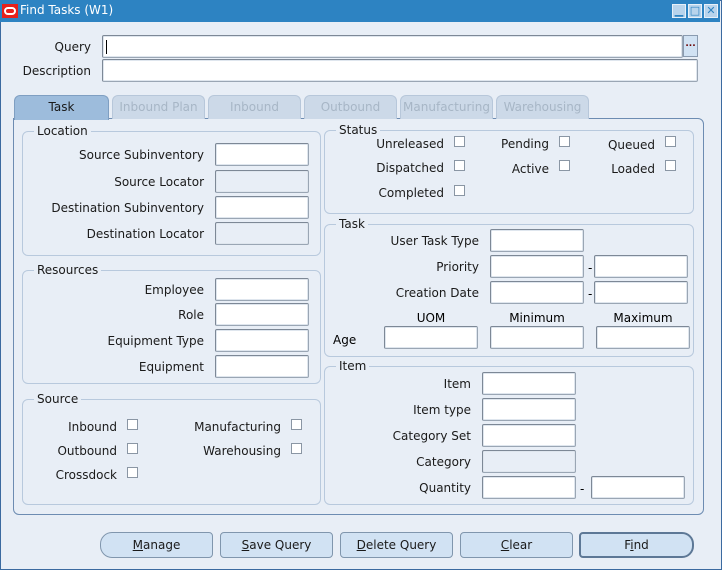  What do you see at coordinates (641, 545) in the screenshot?
I see `find-button-label: nd` at bounding box center [641, 545].